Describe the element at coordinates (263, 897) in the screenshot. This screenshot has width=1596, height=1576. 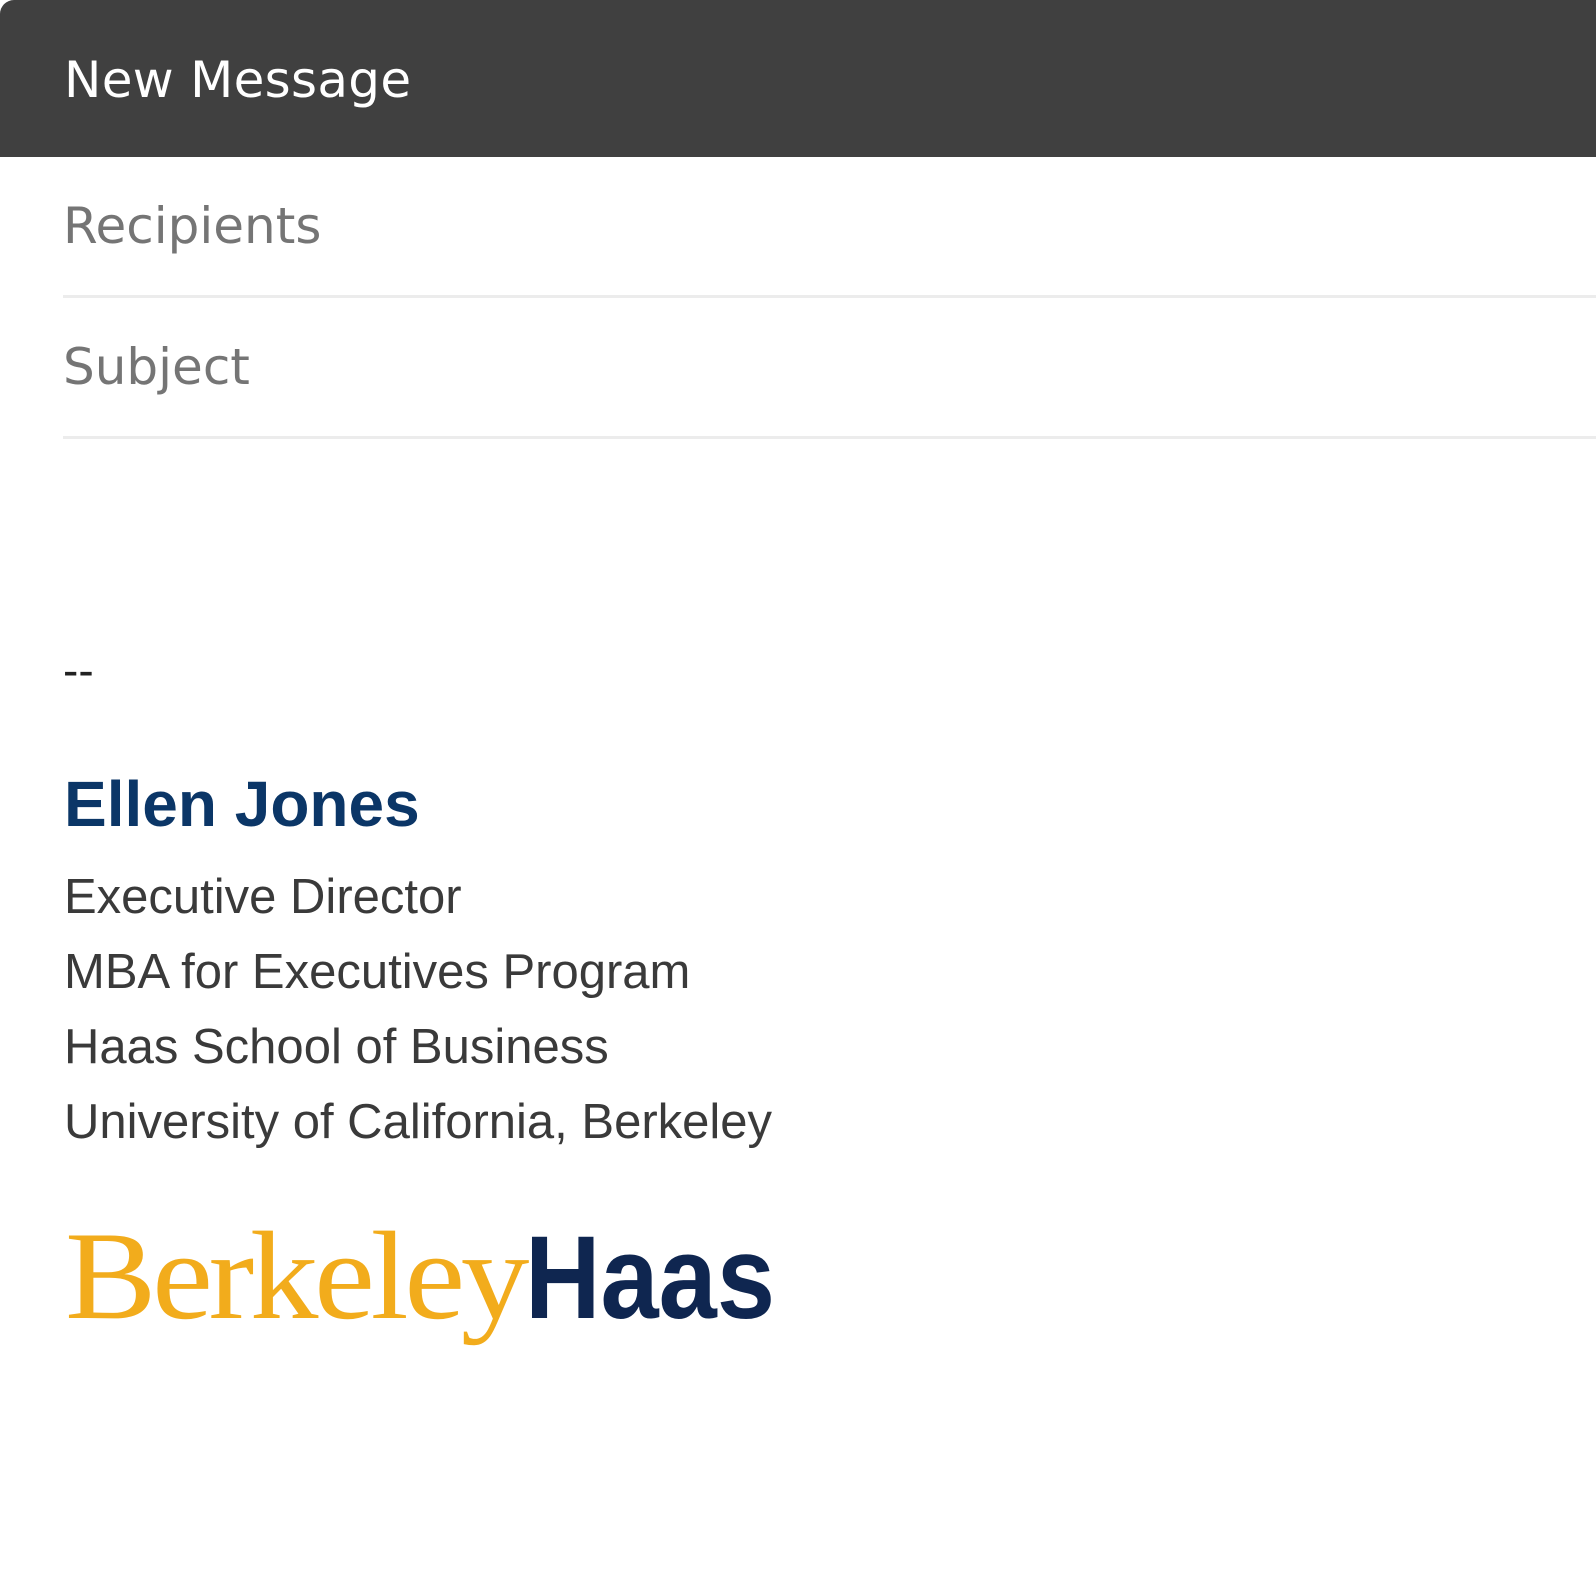
I see `signature-title: Executive Director` at that location.